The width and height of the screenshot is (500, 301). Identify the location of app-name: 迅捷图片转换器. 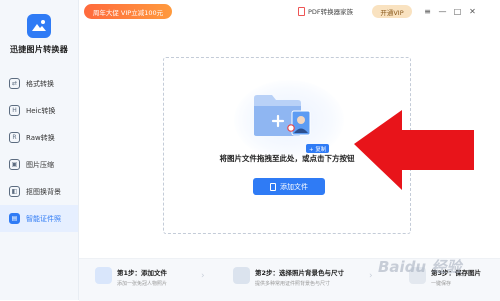
(39, 49).